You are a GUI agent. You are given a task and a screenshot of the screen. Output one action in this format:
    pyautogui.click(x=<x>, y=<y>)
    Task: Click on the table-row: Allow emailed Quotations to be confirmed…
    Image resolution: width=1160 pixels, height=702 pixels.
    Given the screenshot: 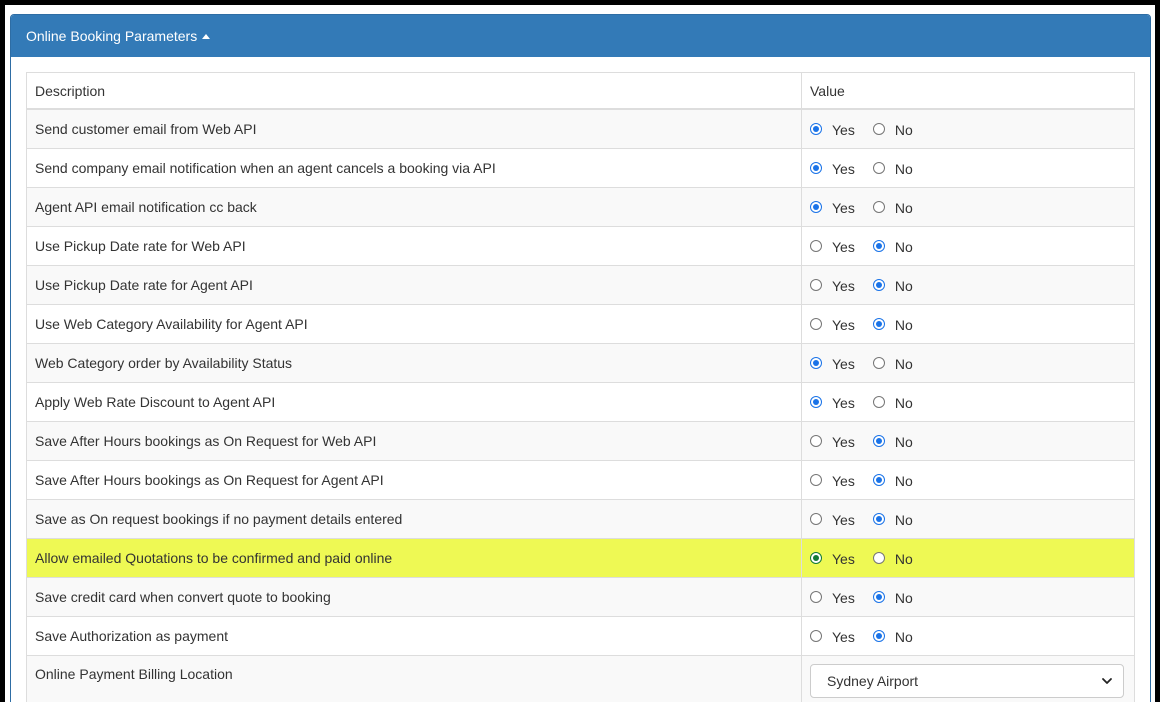 What is the action you would take?
    pyautogui.click(x=580, y=558)
    